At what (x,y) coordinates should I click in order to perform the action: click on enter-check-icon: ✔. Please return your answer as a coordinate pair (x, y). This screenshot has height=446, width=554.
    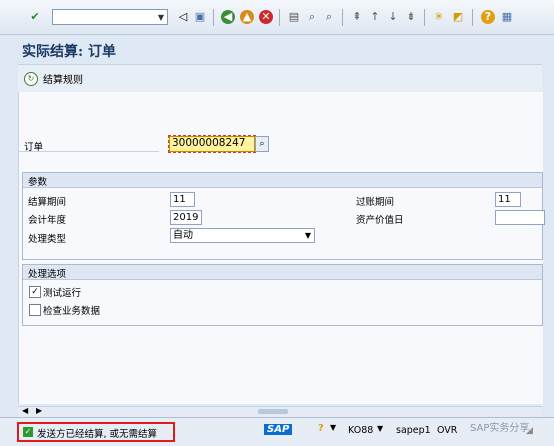
    Looking at the image, I should click on (35, 17).